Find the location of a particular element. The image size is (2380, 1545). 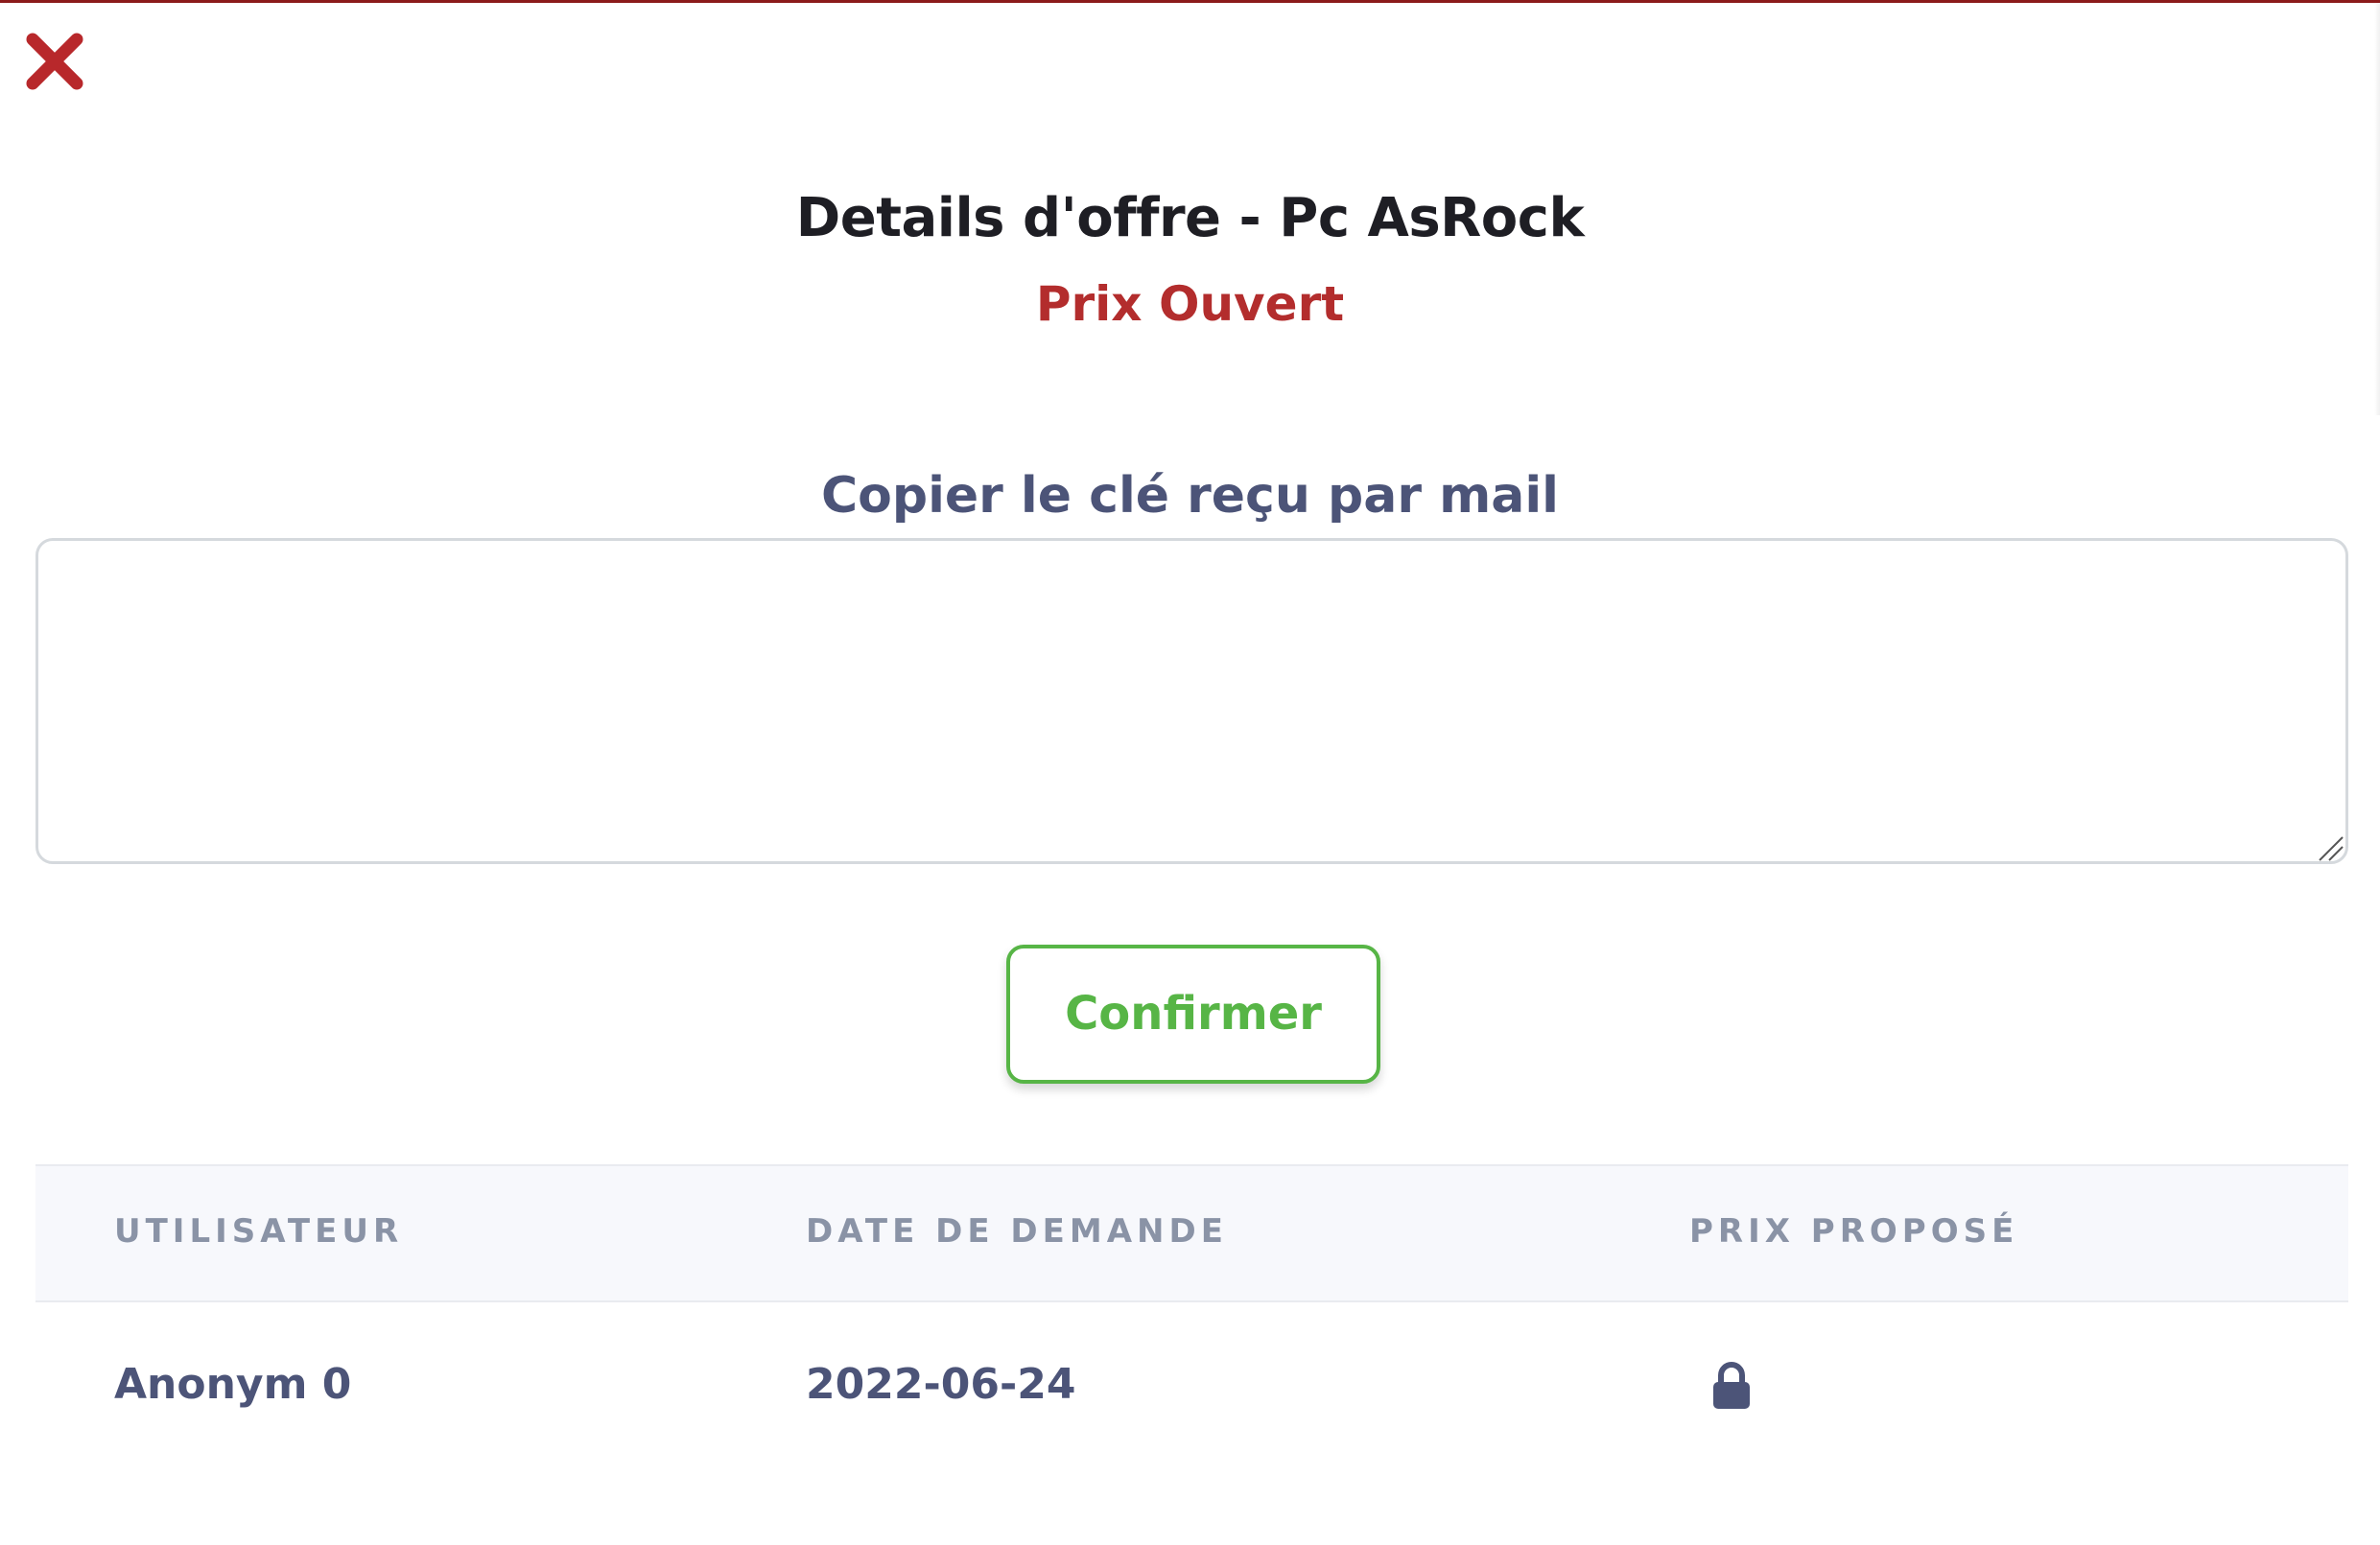

column-header-date: DATE DE DEMANDE is located at coordinates (1017, 1231).